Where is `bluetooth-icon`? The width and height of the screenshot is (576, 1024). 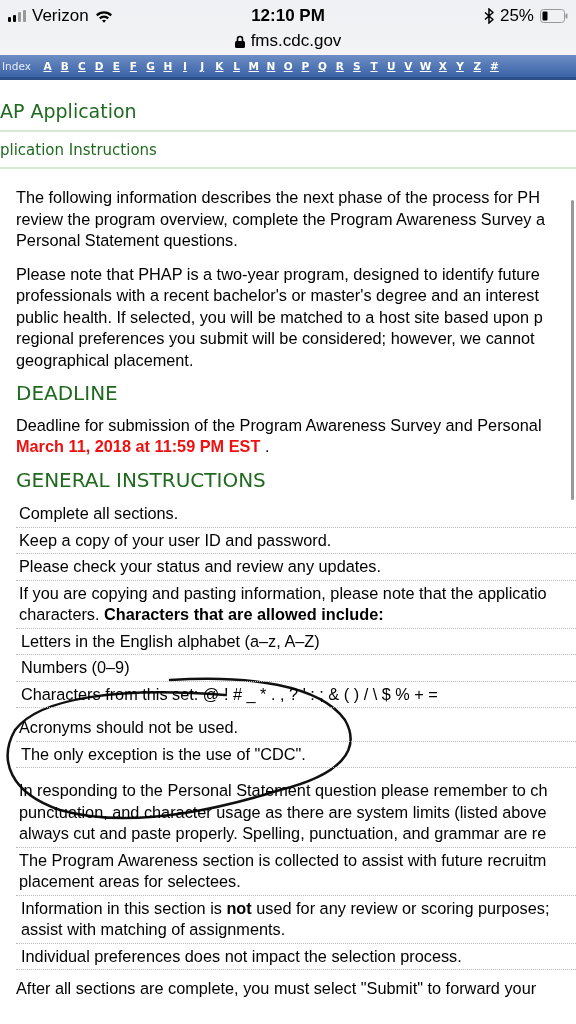
bluetooth-icon is located at coordinates (488, 16).